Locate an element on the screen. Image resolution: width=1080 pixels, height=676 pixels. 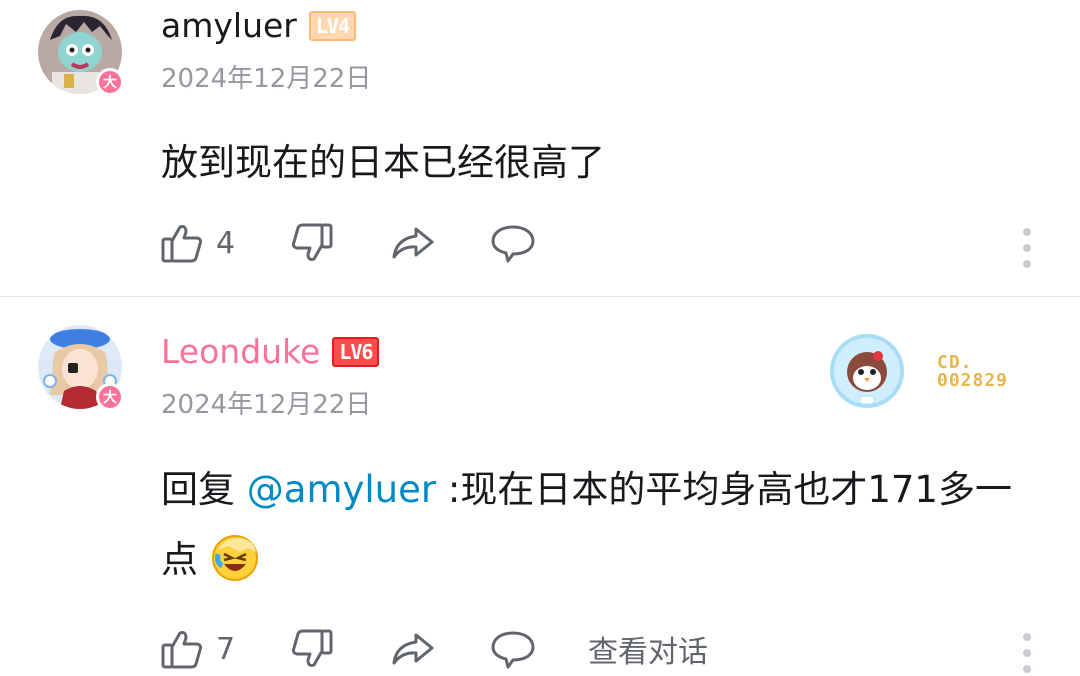
like-button: 7 is located at coordinates (225, 649).